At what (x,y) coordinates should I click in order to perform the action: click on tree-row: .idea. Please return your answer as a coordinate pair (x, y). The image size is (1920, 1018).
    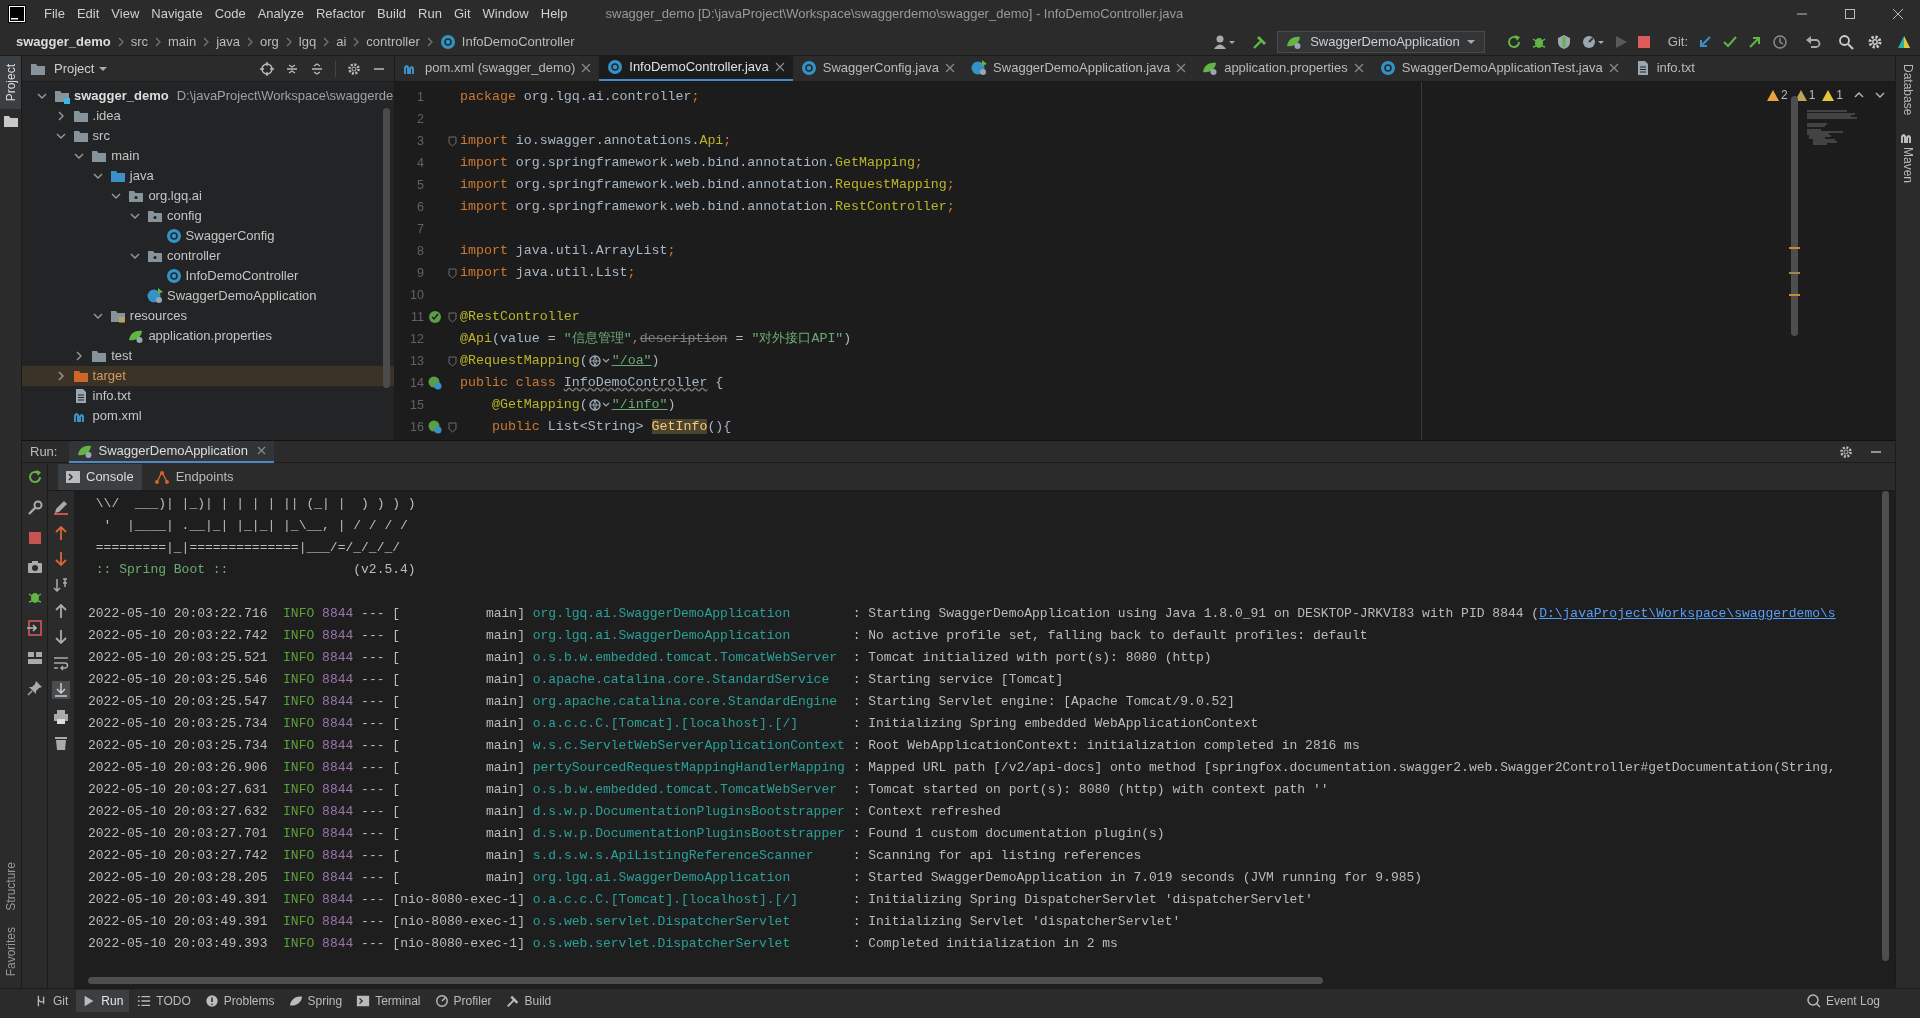
    Looking at the image, I should click on (208, 116).